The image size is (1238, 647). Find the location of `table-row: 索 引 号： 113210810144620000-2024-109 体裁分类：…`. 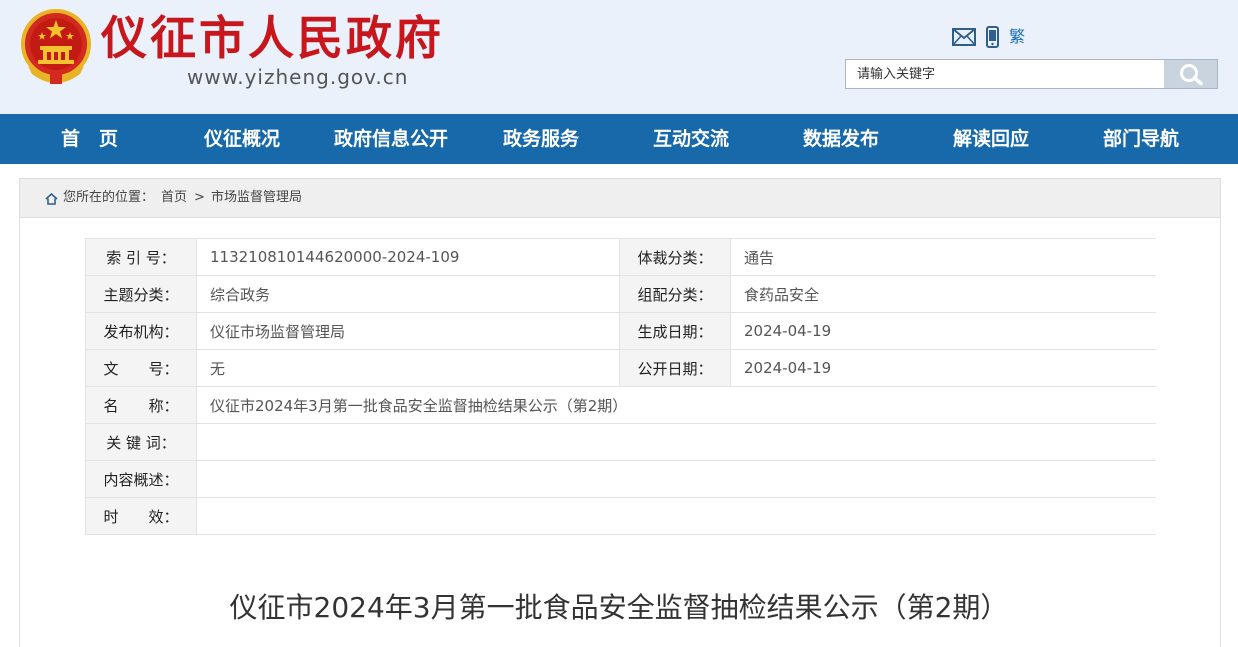

table-row: 索 引 号： 113210810144620000-2024-109 体裁分类：… is located at coordinates (620, 257).